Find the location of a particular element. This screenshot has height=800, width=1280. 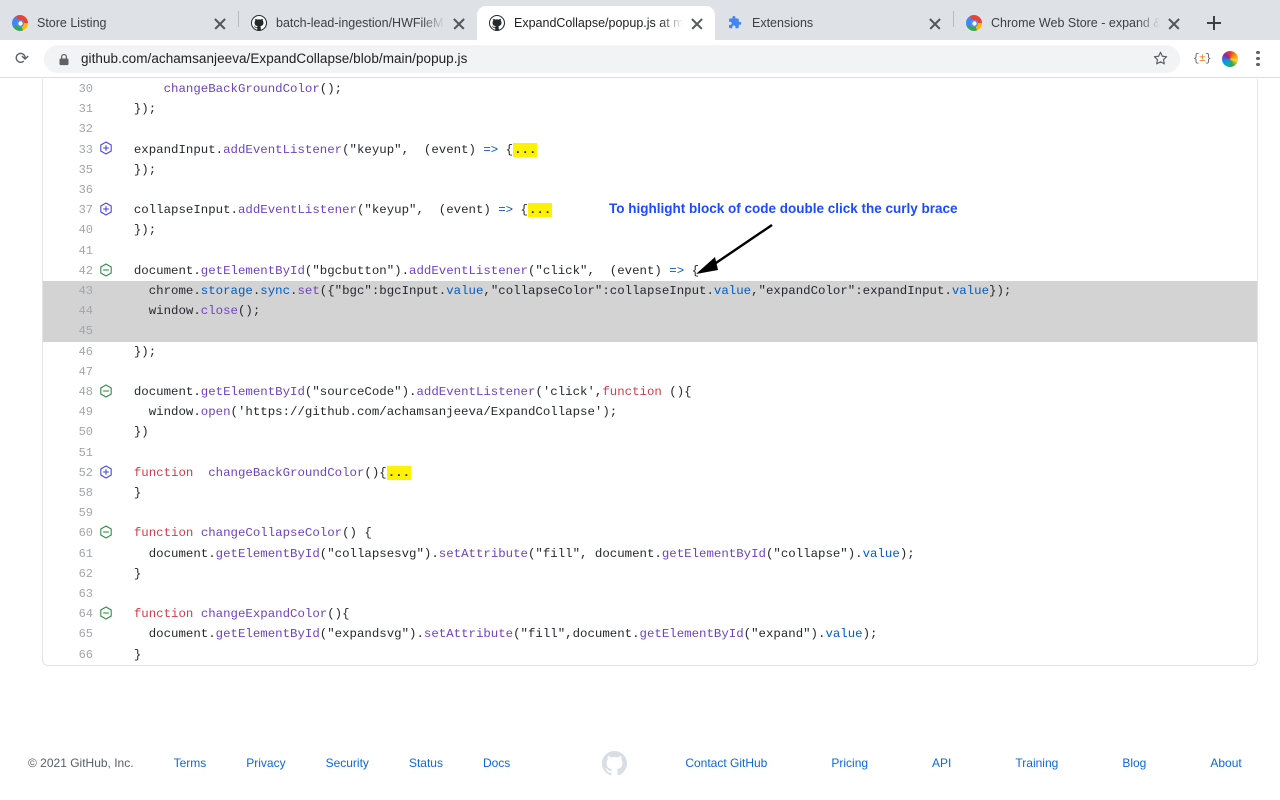

footer-link: Docs is located at coordinates (496, 763).